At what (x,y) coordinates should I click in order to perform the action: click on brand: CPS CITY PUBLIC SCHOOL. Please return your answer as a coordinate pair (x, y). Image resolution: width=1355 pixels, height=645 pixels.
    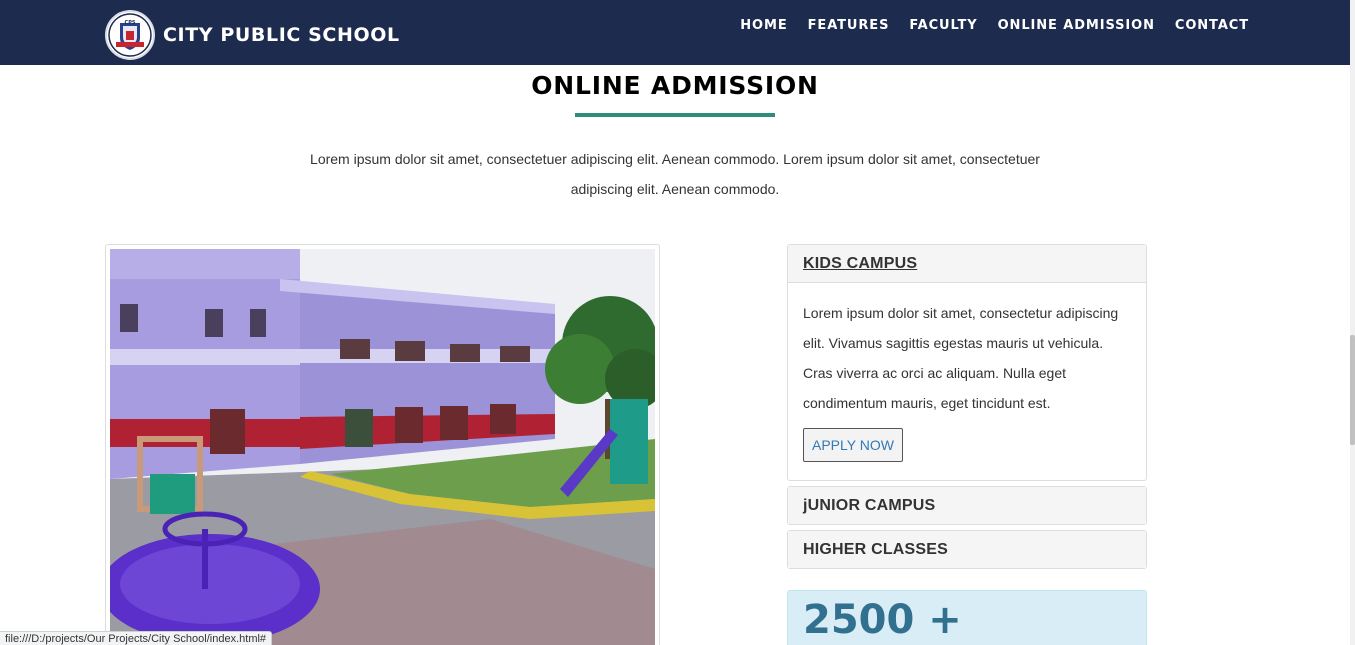
    Looking at the image, I should click on (252, 35).